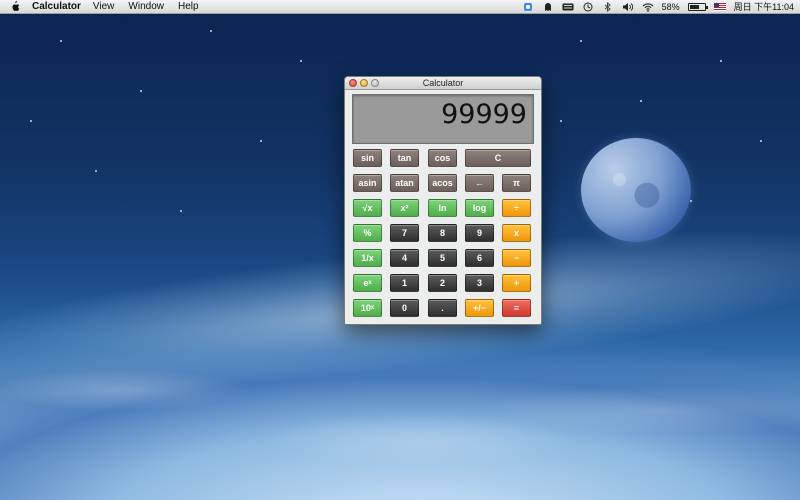 The width and height of the screenshot is (800, 500). Describe the element at coordinates (367, 308) in the screenshot. I see `power-of-ten-button: 10ˣ` at that location.